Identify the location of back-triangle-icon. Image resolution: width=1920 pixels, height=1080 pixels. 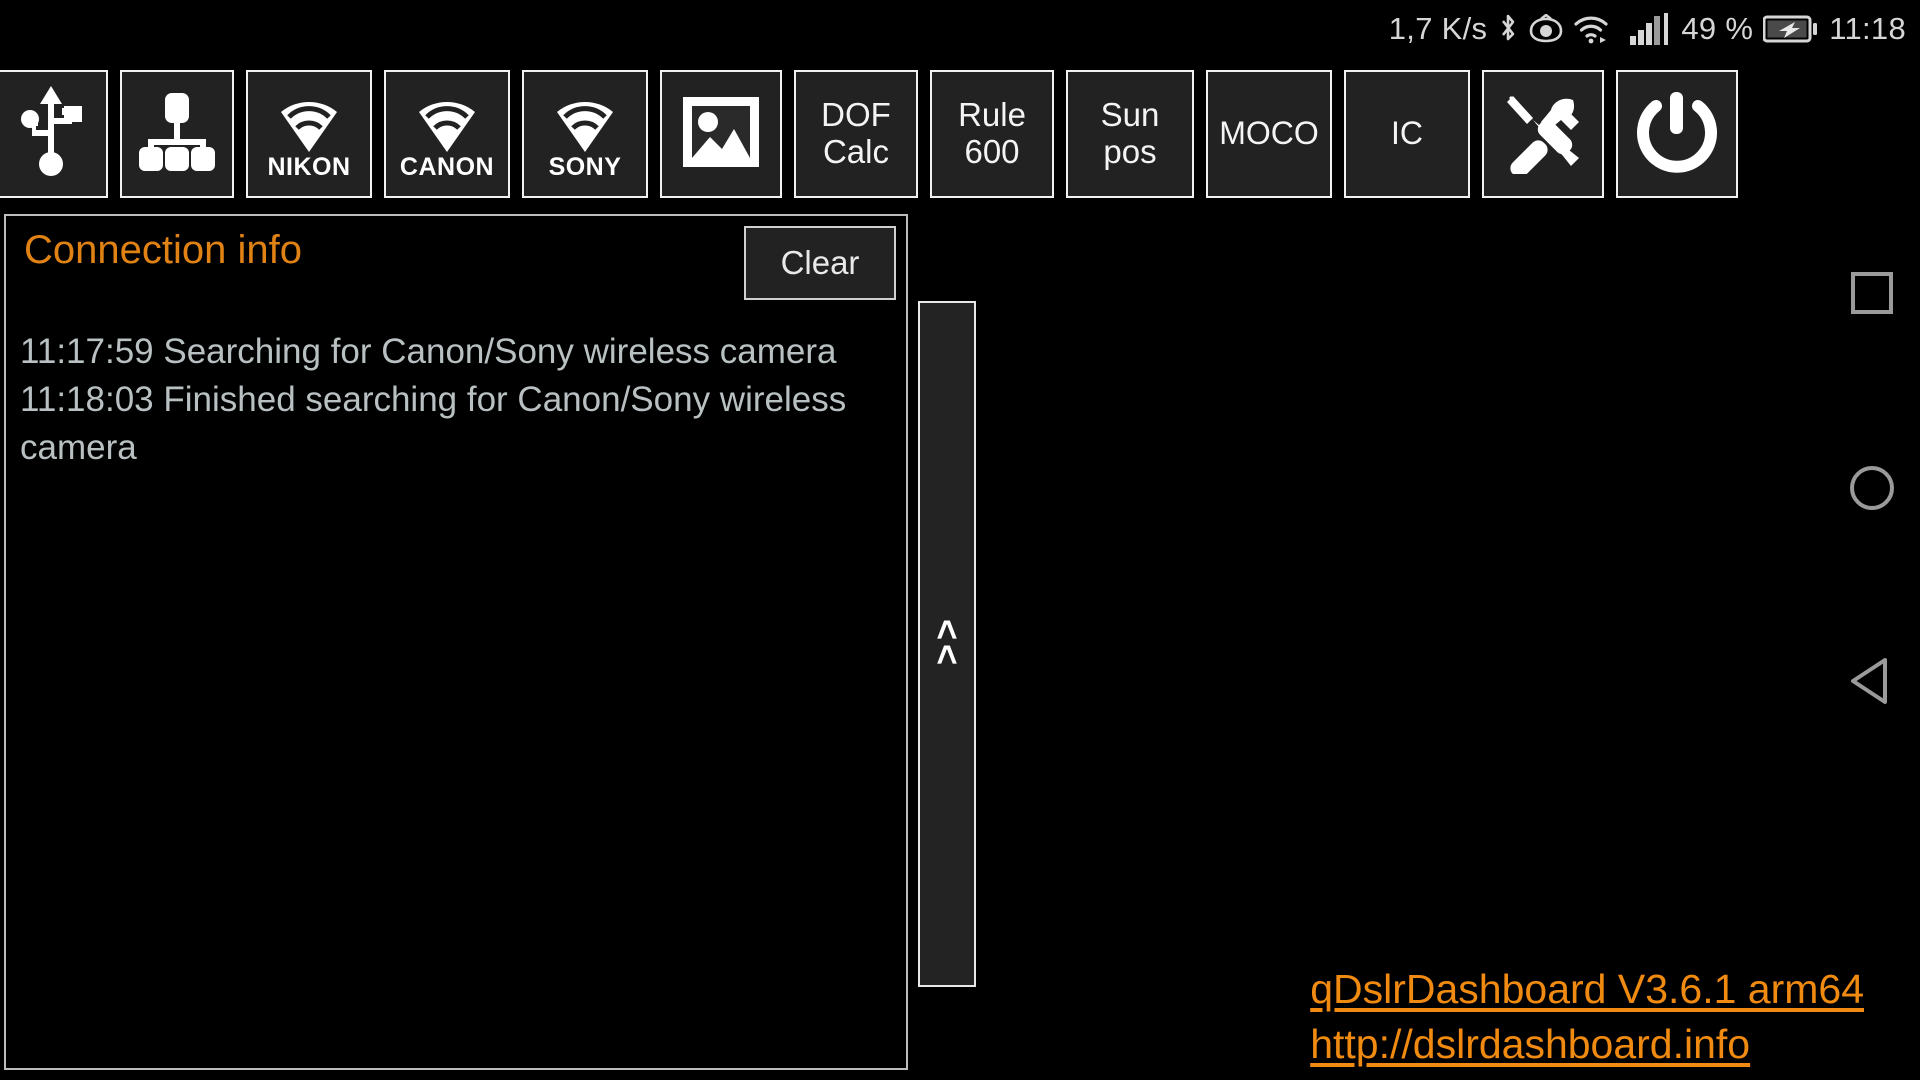
(1872, 683).